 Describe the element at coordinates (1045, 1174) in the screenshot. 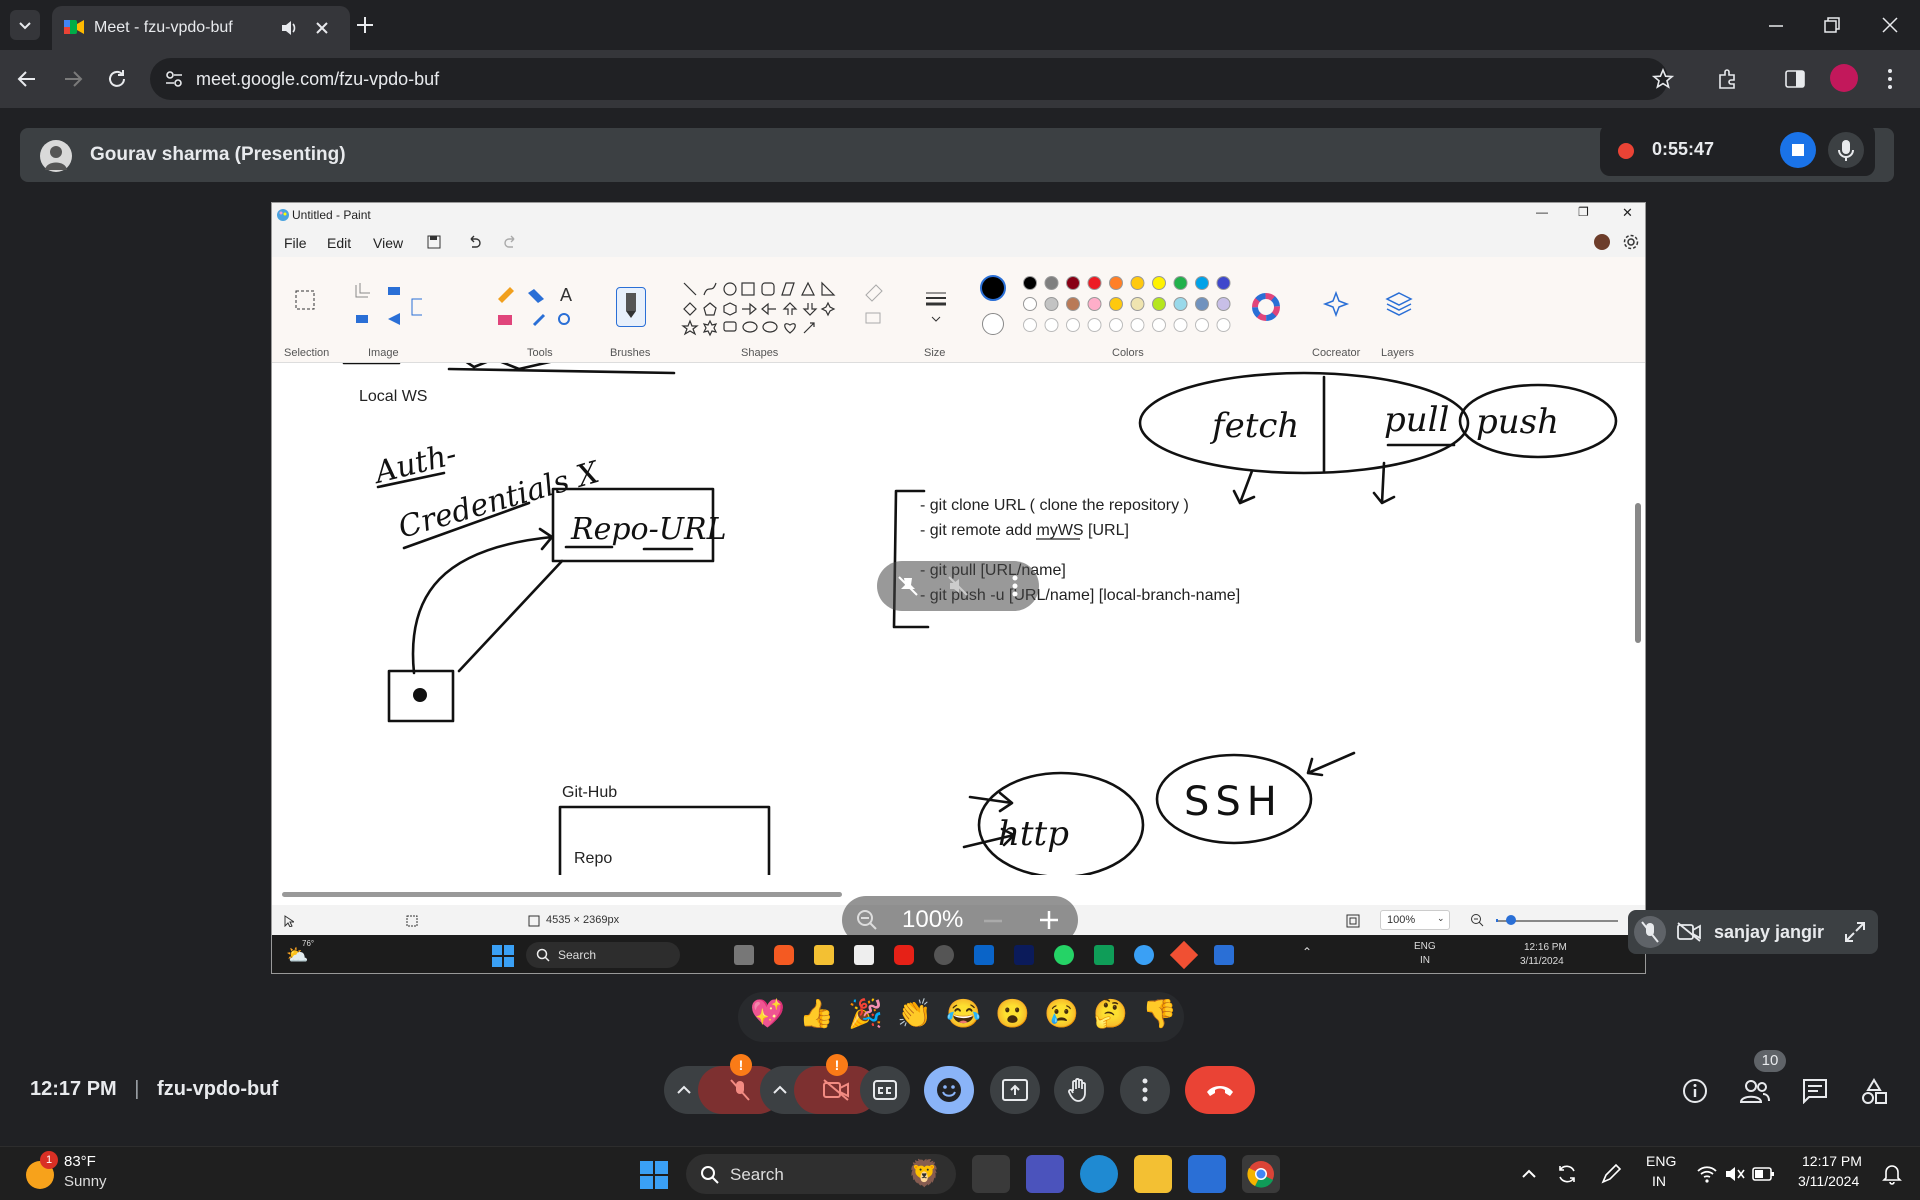

I see `teams-icon` at that location.